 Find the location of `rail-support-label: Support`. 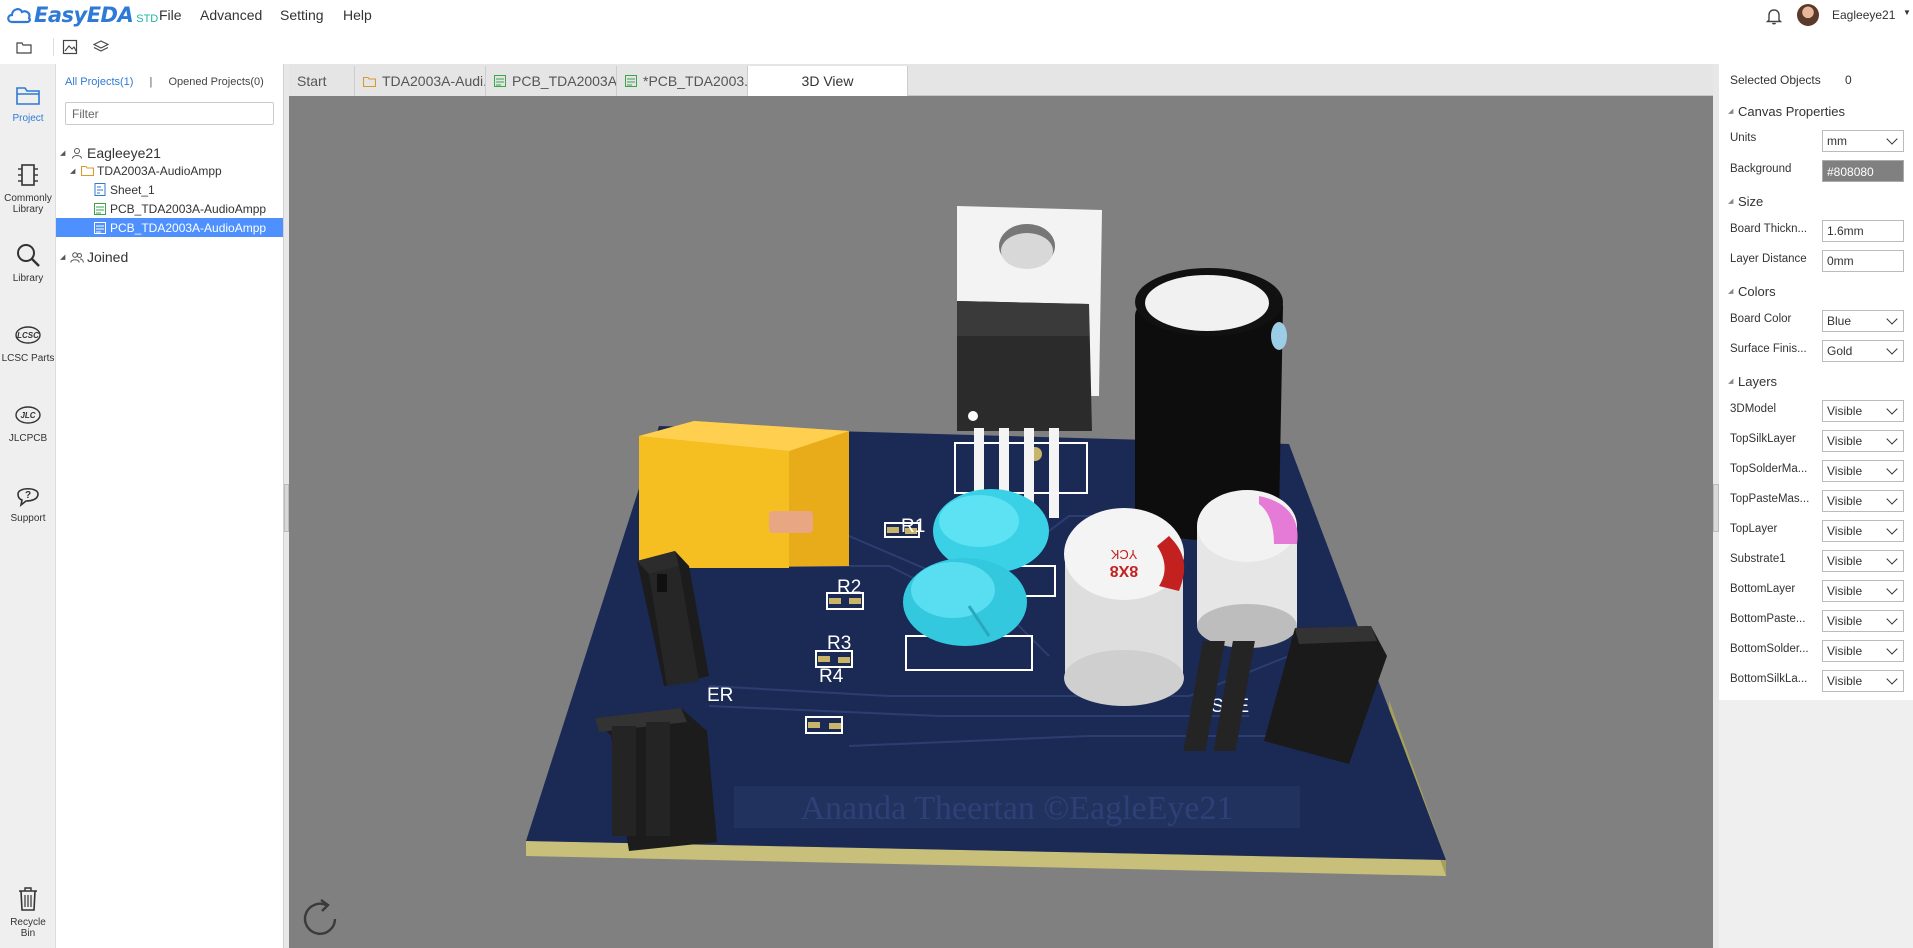

rail-support-label: Support is located at coordinates (28, 518).